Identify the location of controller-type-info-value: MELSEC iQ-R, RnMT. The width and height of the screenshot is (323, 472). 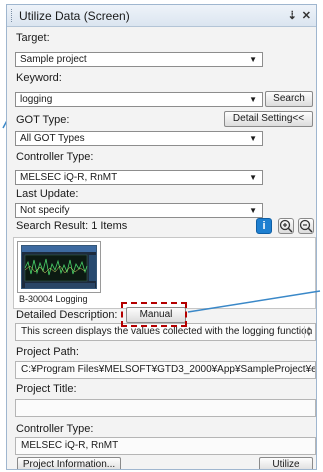
(70, 445).